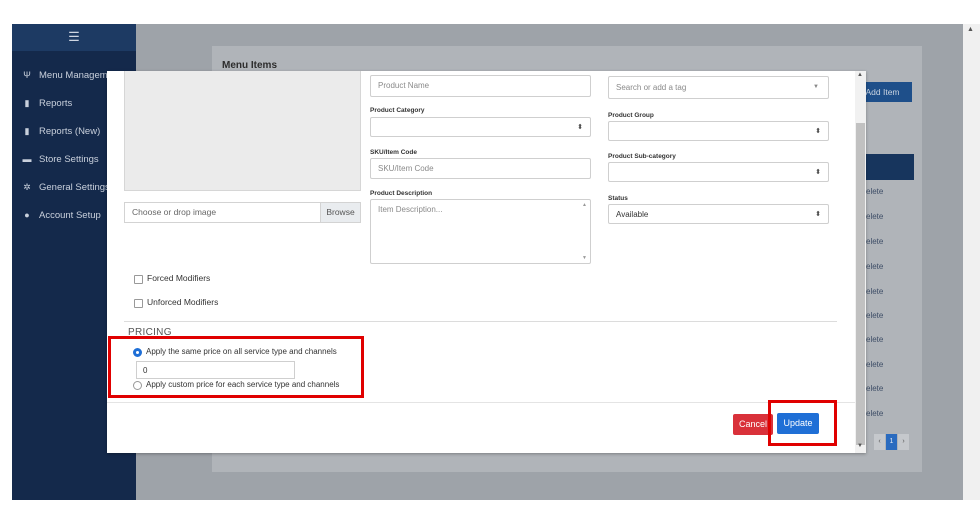 The height and width of the screenshot is (516, 980). I want to click on page-scrollbar: ▲, so click(971, 262).